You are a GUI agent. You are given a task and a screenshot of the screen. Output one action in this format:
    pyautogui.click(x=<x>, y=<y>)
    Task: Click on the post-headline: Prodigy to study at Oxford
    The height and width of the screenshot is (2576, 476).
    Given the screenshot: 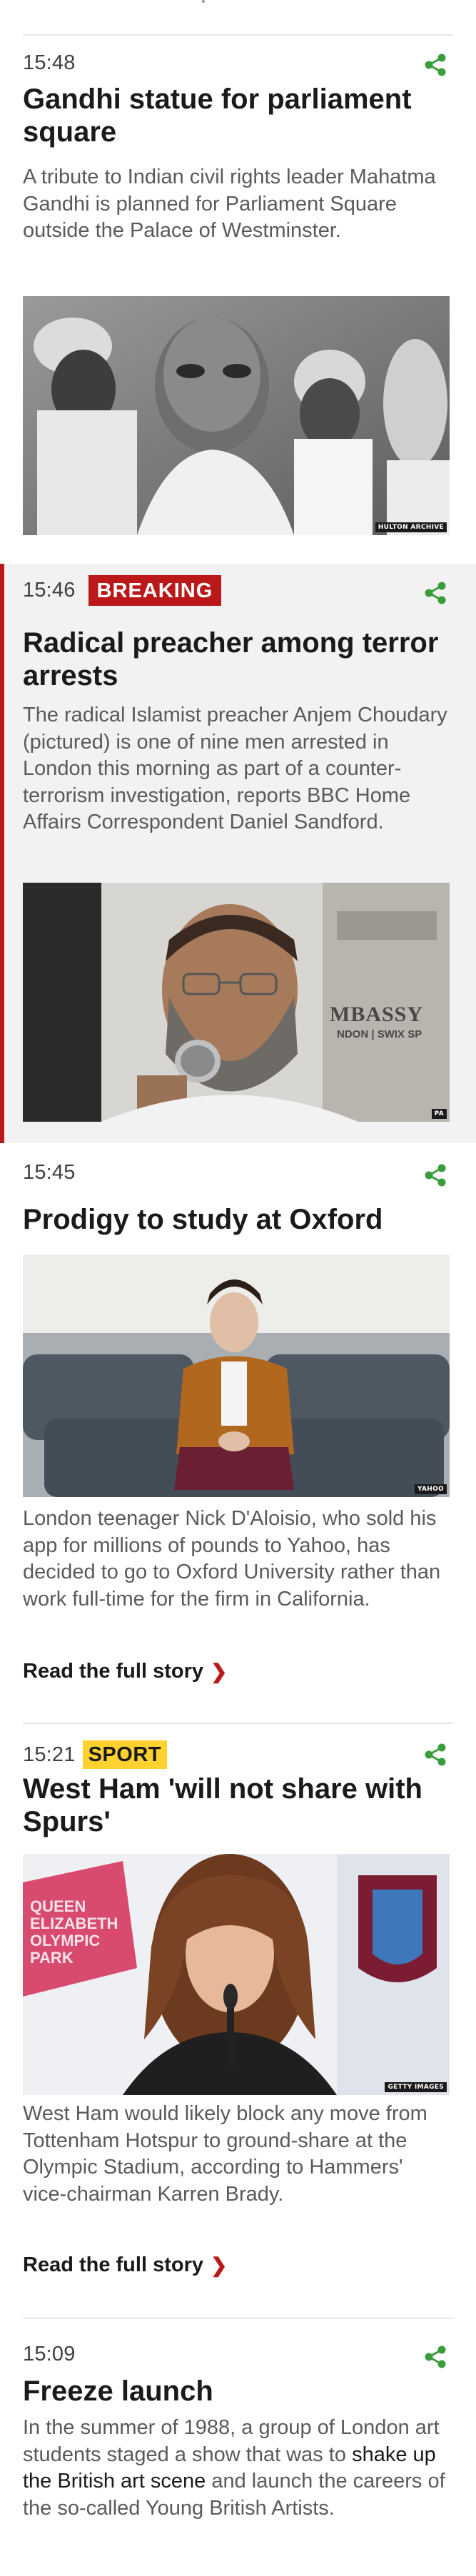 What is the action you would take?
    pyautogui.click(x=237, y=1219)
    